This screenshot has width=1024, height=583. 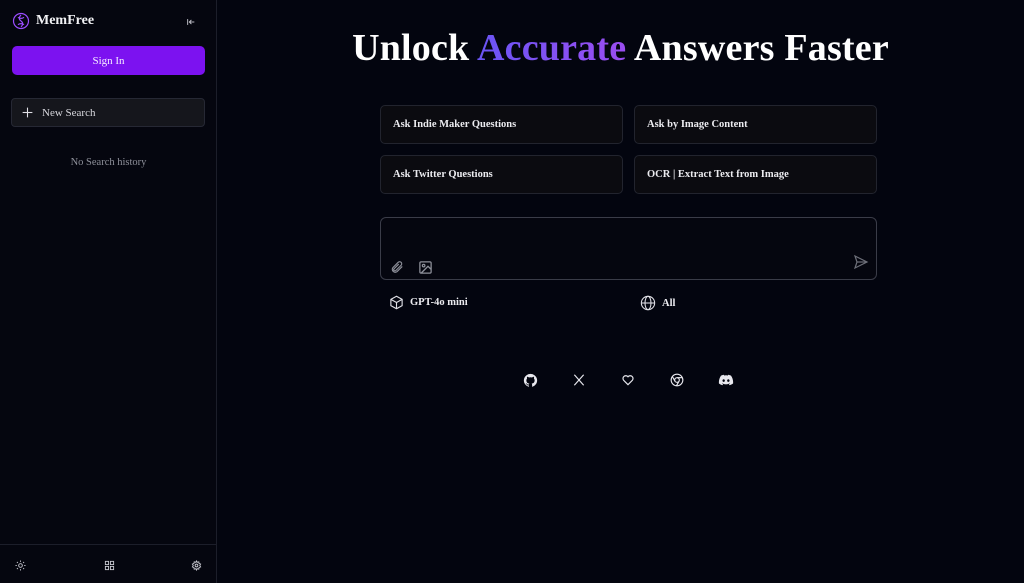 I want to click on new-search-label: New Search, so click(x=69, y=112).